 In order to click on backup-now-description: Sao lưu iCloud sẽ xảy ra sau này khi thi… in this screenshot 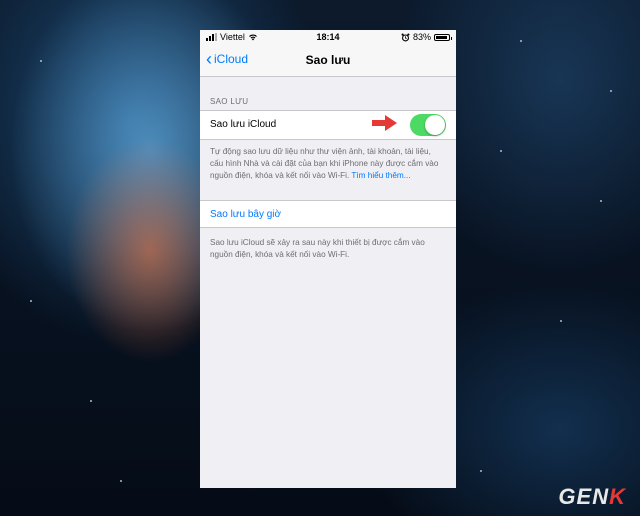, I will do `click(317, 248)`.